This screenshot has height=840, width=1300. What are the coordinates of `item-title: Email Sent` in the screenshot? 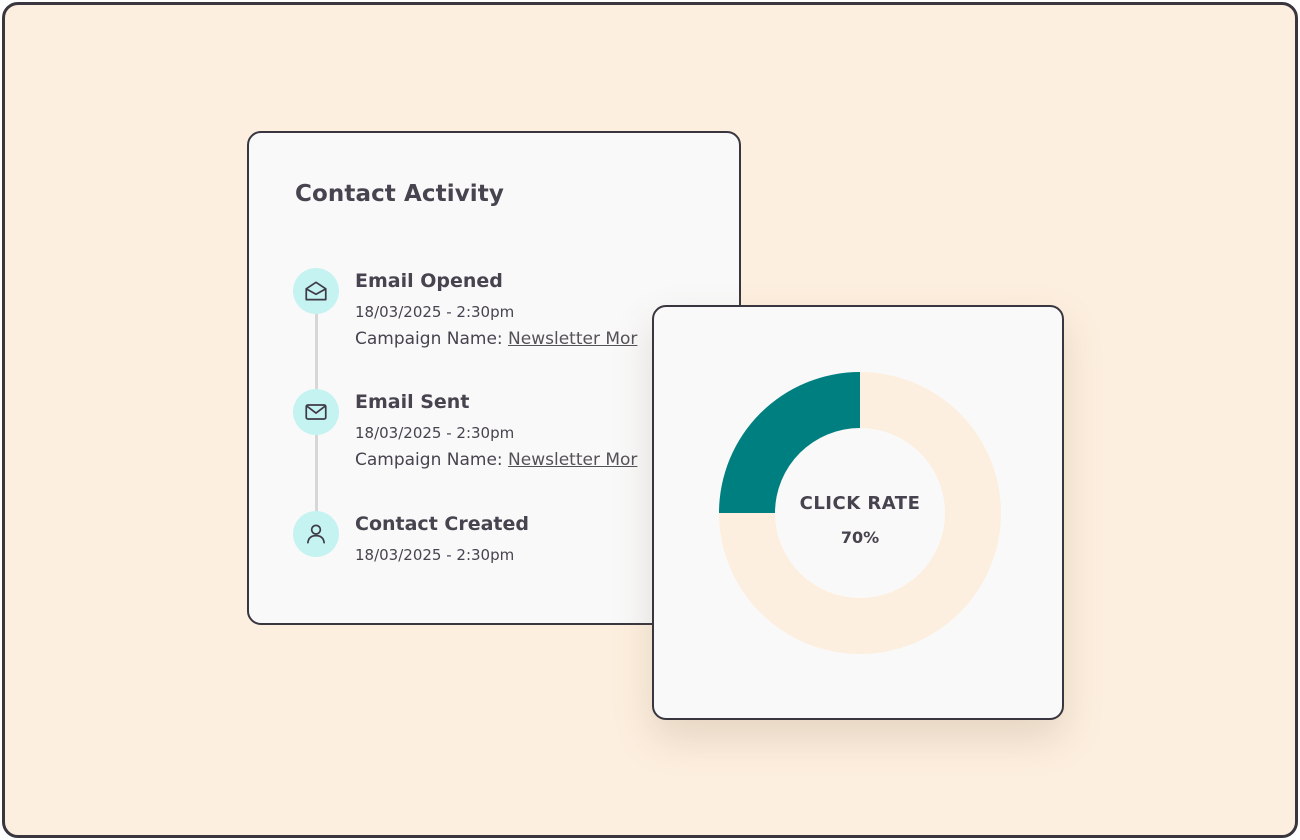 It's located at (412, 402).